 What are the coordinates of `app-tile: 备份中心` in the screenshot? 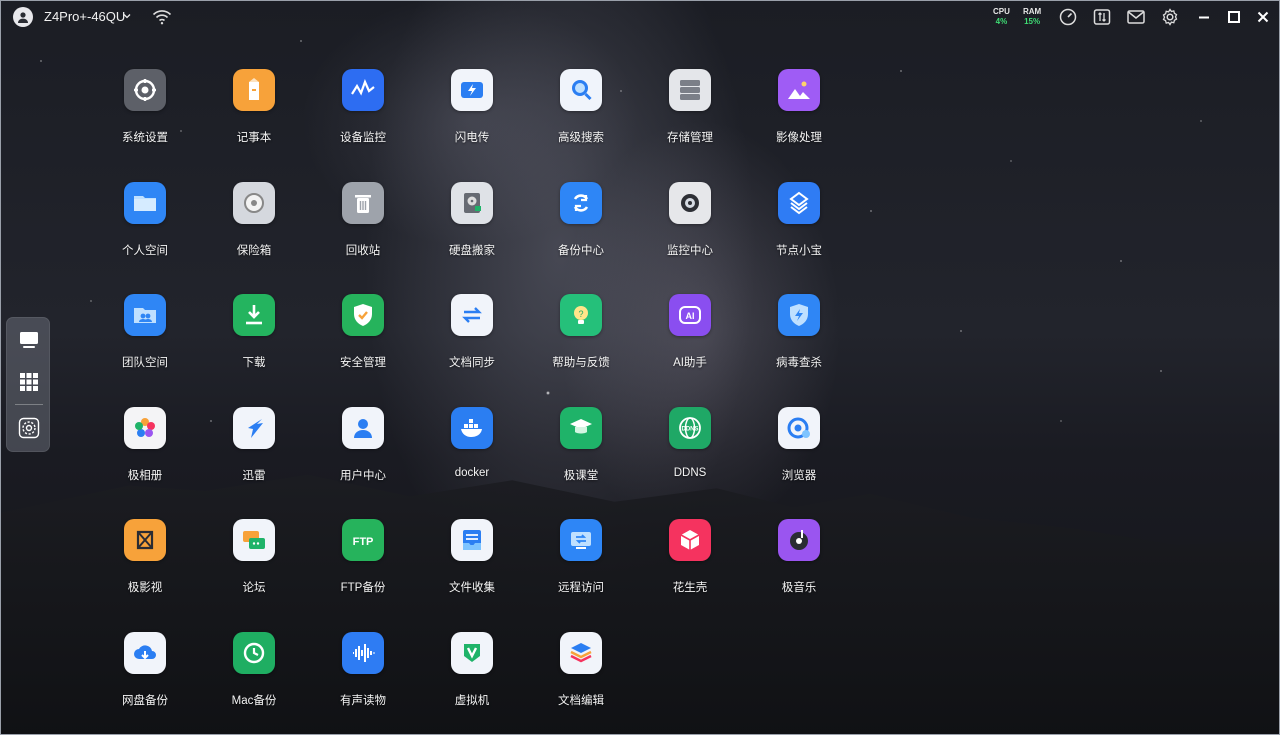 It's located at (581, 232).